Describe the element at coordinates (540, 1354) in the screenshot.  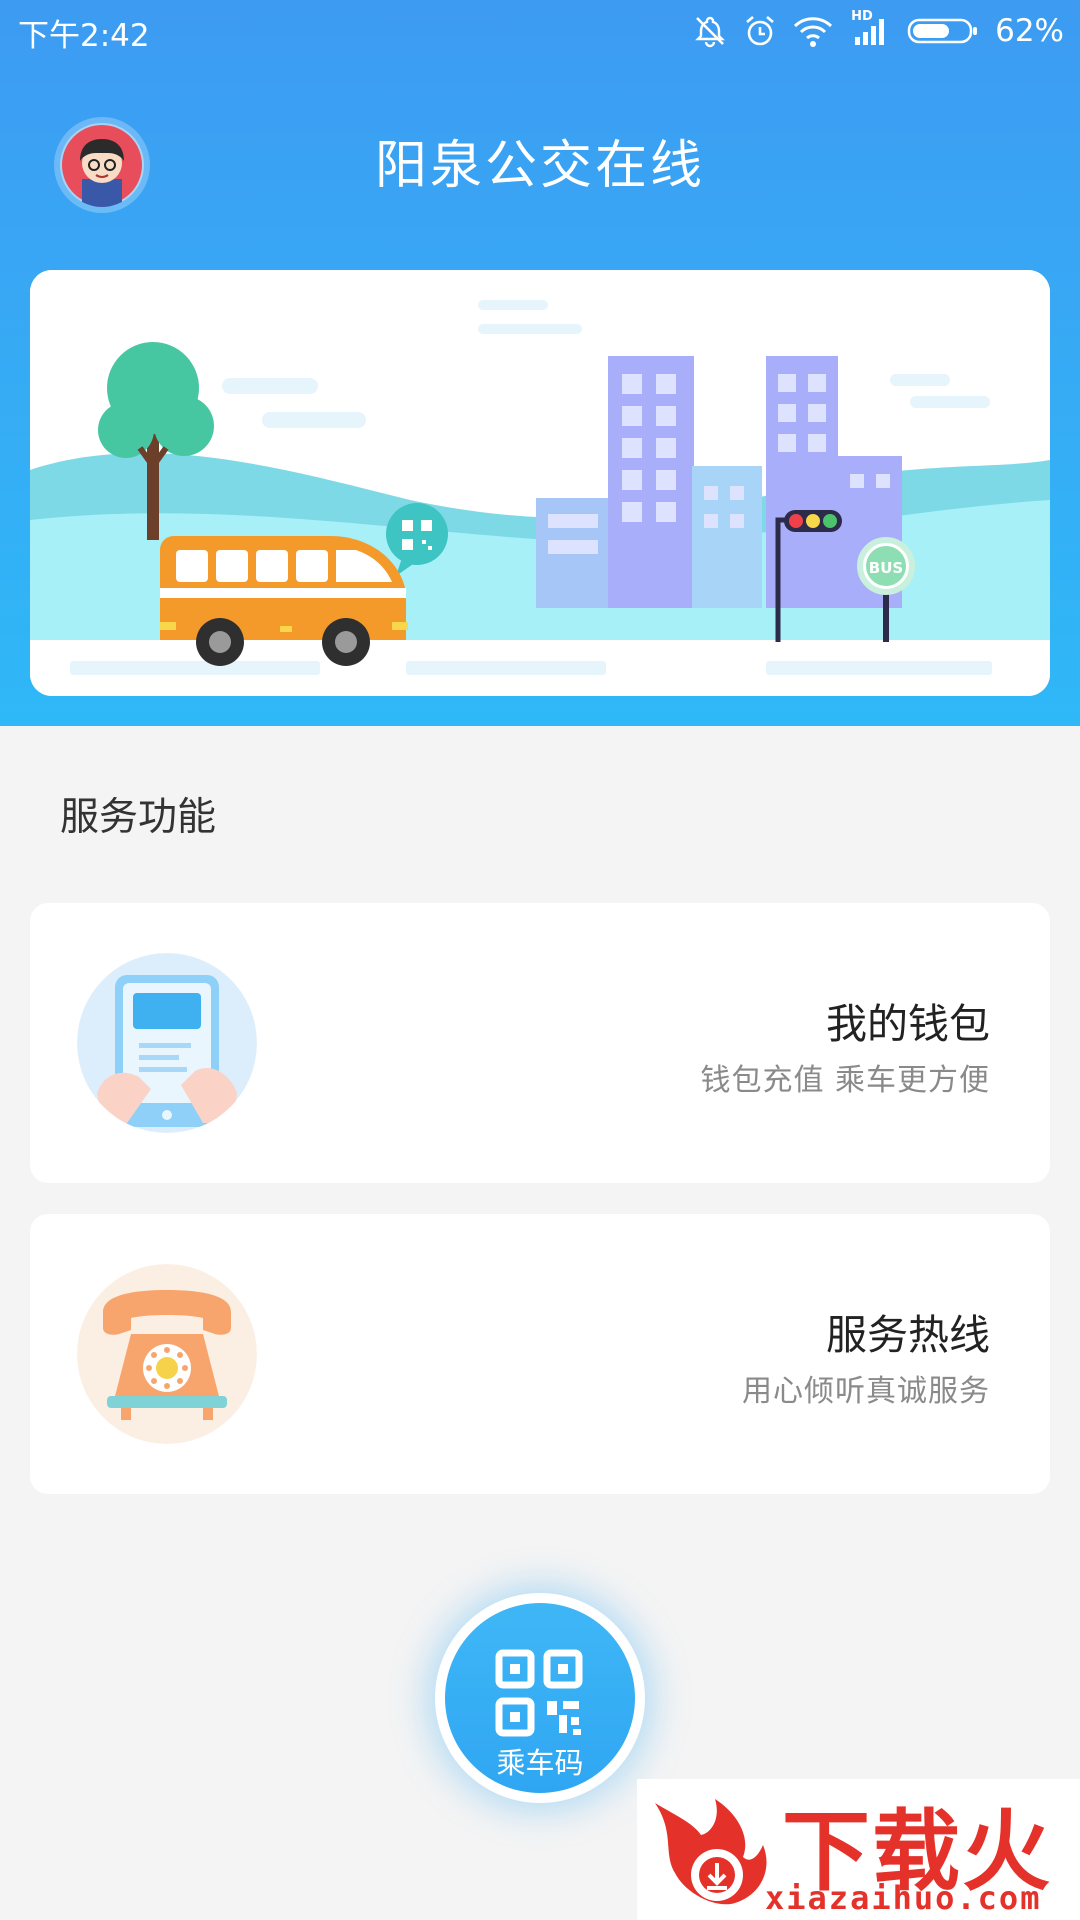
I see `hotline-card: 服务热线 用心倾听真诚服务` at that location.